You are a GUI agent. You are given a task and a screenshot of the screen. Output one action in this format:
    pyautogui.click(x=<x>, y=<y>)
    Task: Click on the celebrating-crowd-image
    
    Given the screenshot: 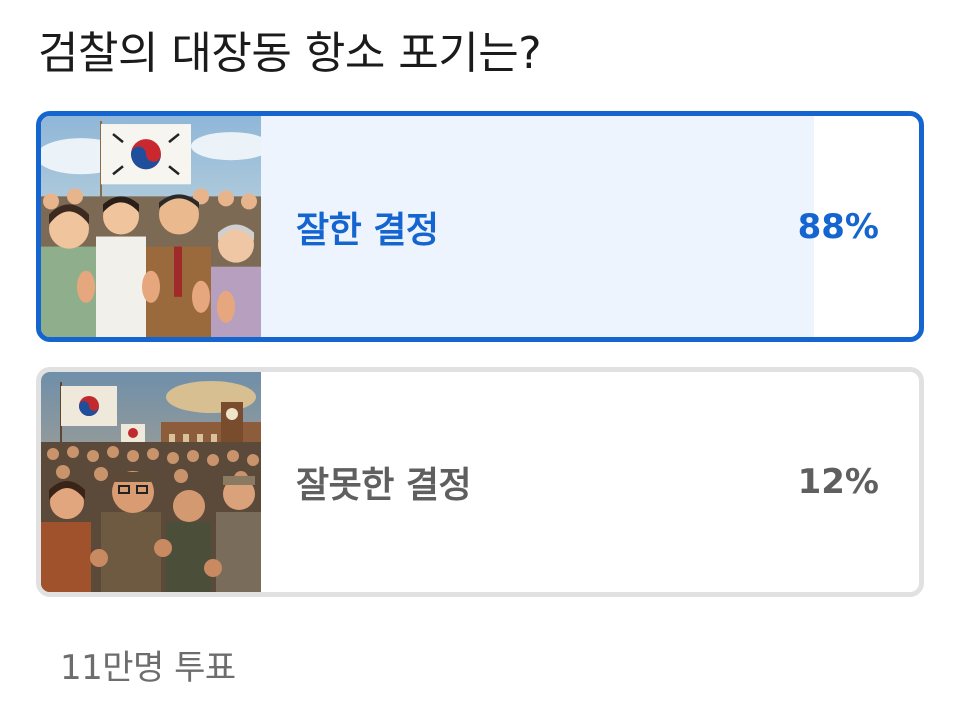 What is the action you would take?
    pyautogui.click(x=151, y=226)
    